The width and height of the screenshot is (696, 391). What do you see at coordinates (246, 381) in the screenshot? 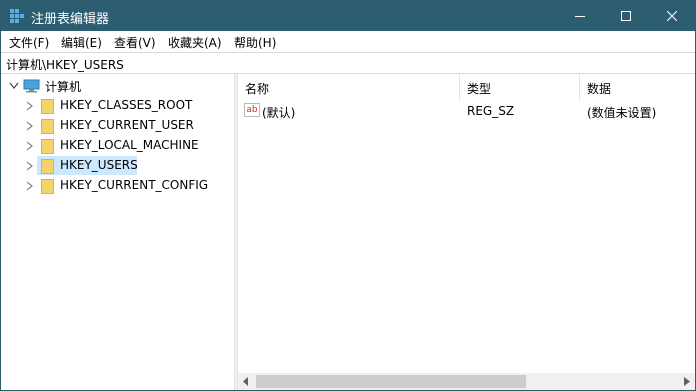
I see `scroll-left-icon` at bounding box center [246, 381].